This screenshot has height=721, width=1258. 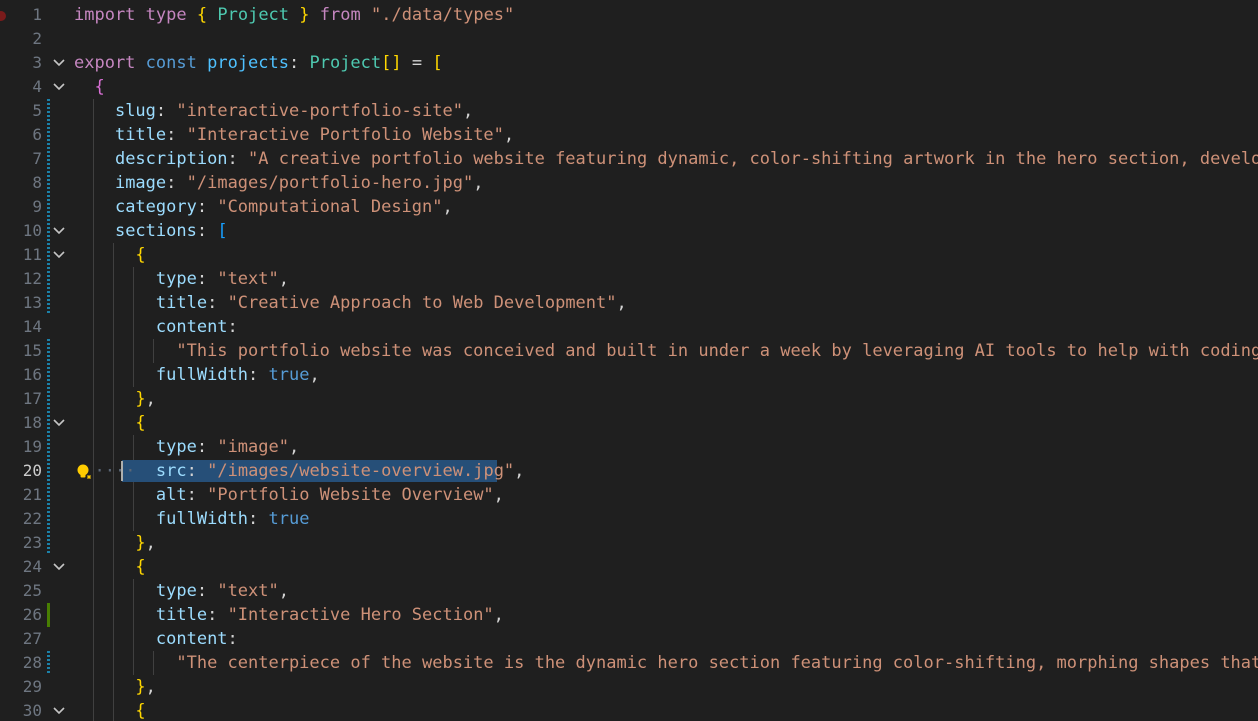 I want to click on code-line: 12 type: "text",, so click(x=629, y=279).